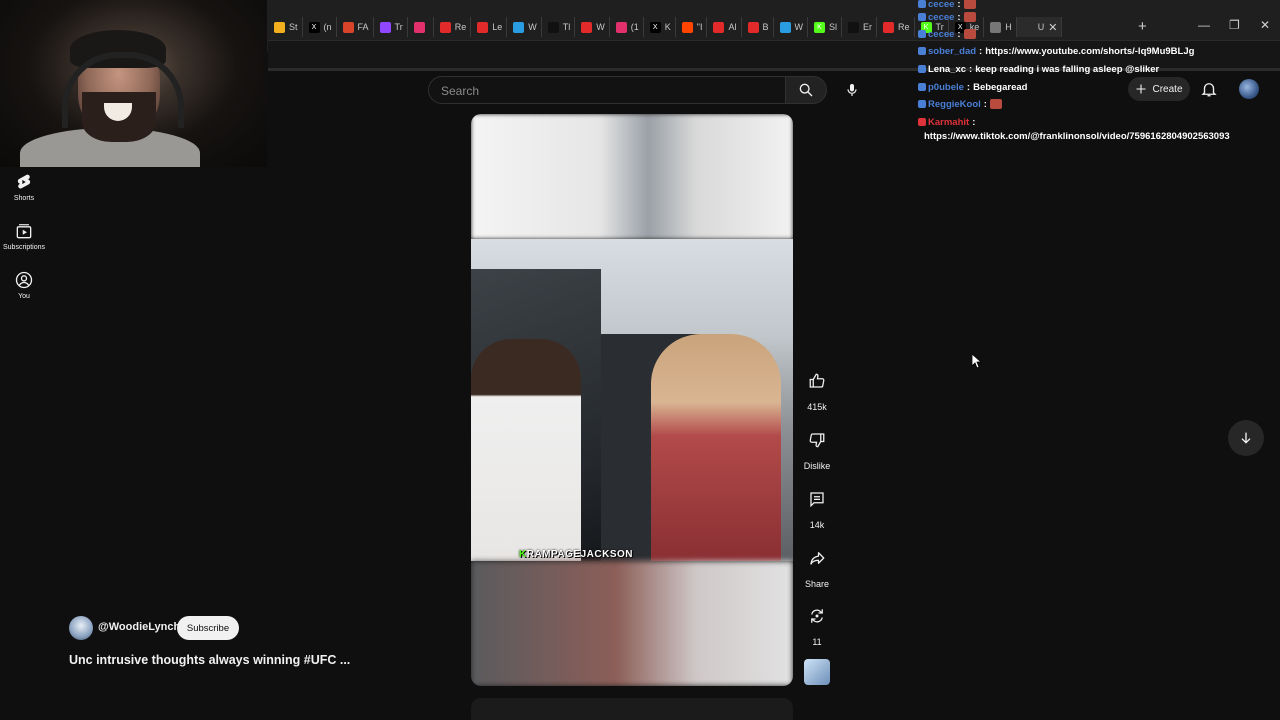 This screenshot has width=1280, height=720. I want to click on tab-label: Le, so click(497, 27).